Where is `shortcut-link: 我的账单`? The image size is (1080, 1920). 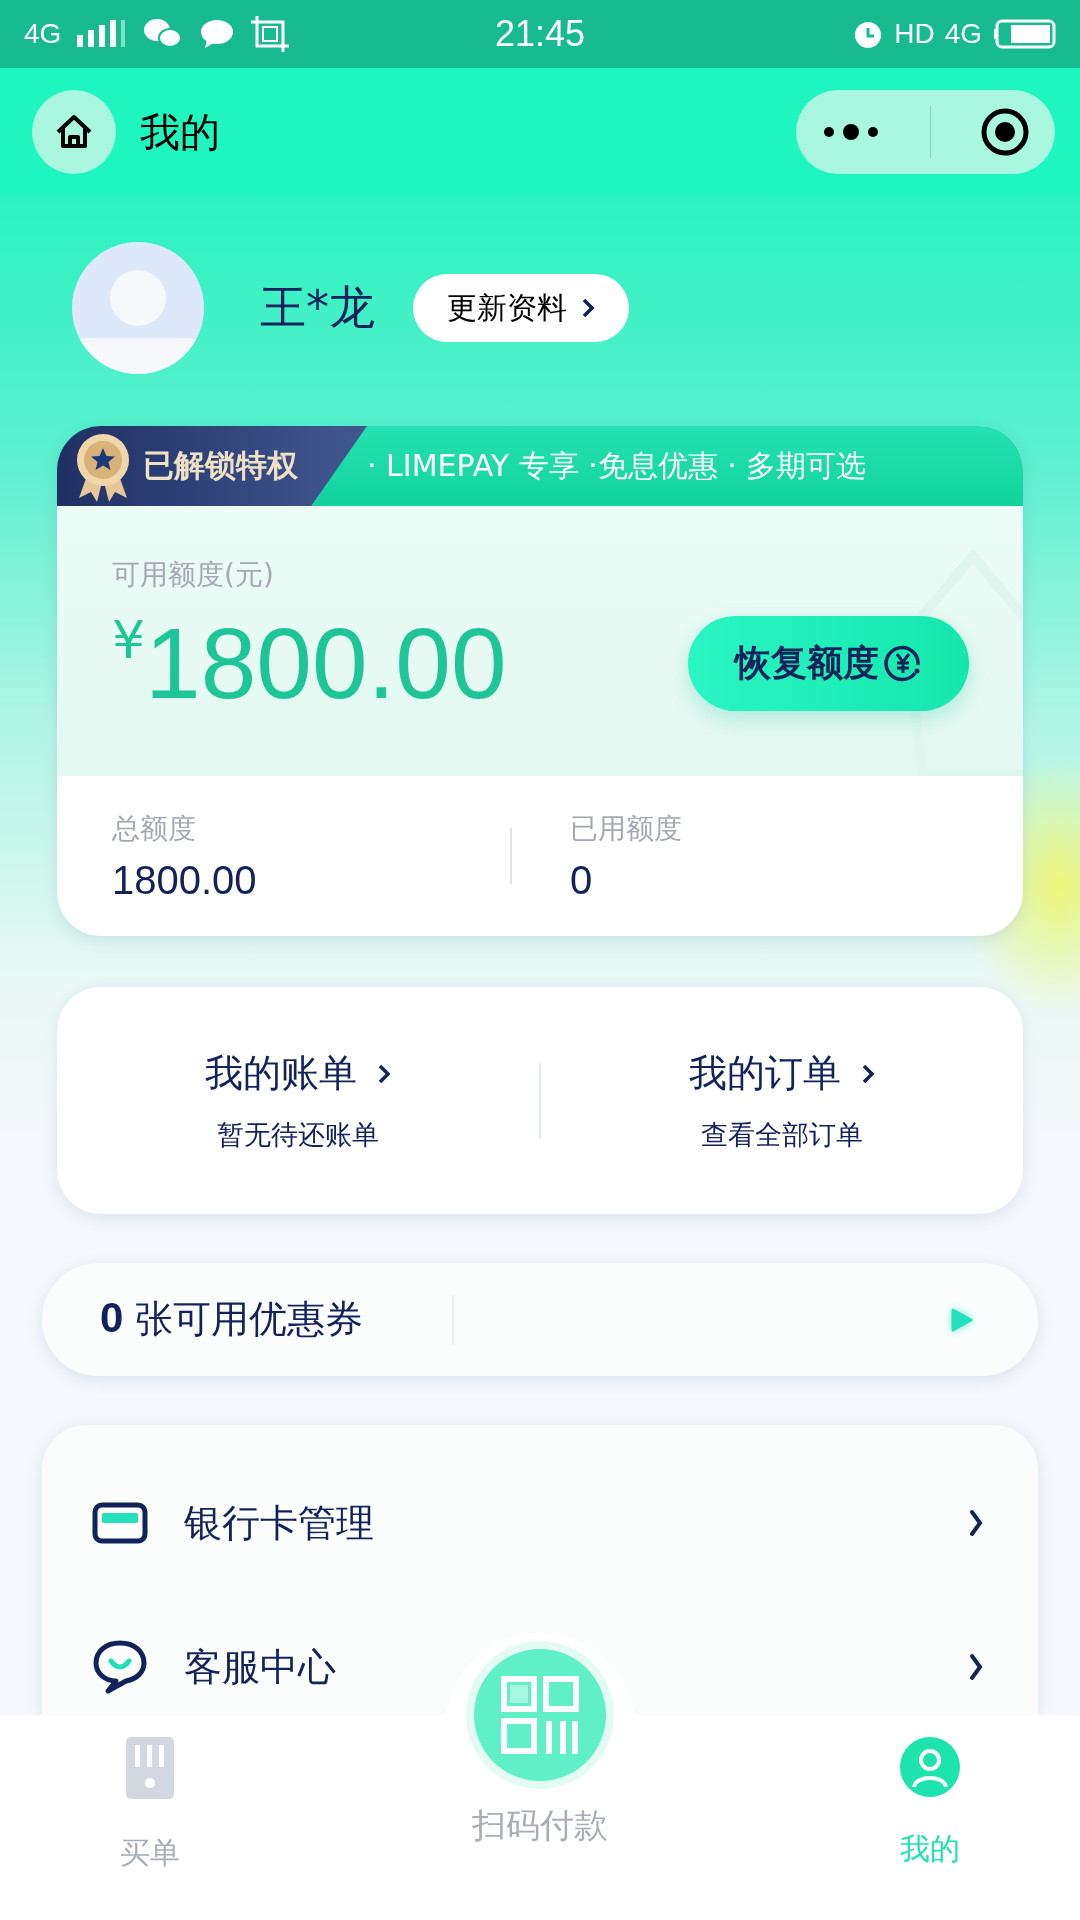
shortcut-link: 我的账单 is located at coordinates (298, 1073).